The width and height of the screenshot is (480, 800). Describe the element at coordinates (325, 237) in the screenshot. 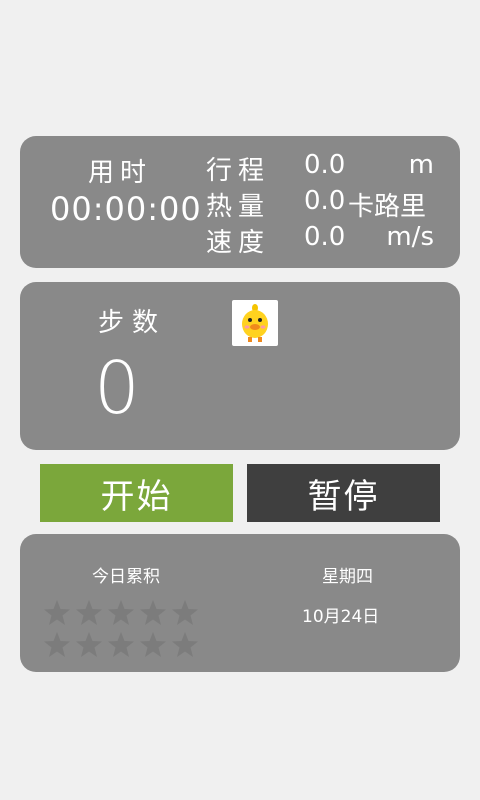

I see `speed-value: 0.0` at that location.